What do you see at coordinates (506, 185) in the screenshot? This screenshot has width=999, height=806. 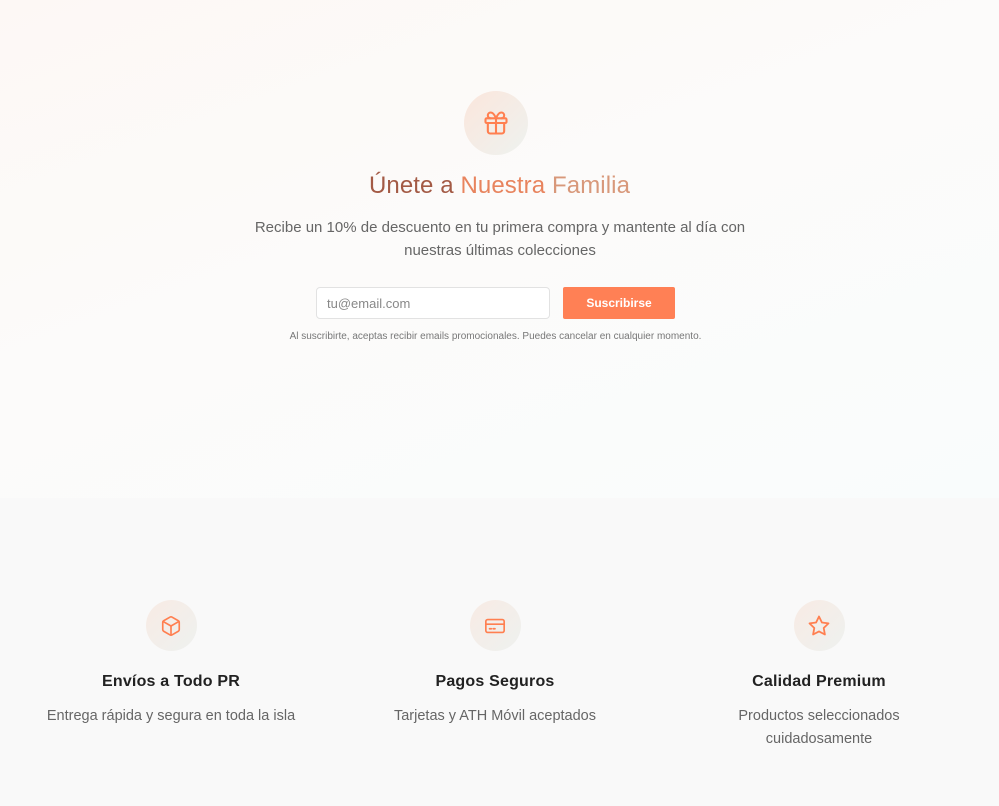 I see `title-part-2: Nuestra` at bounding box center [506, 185].